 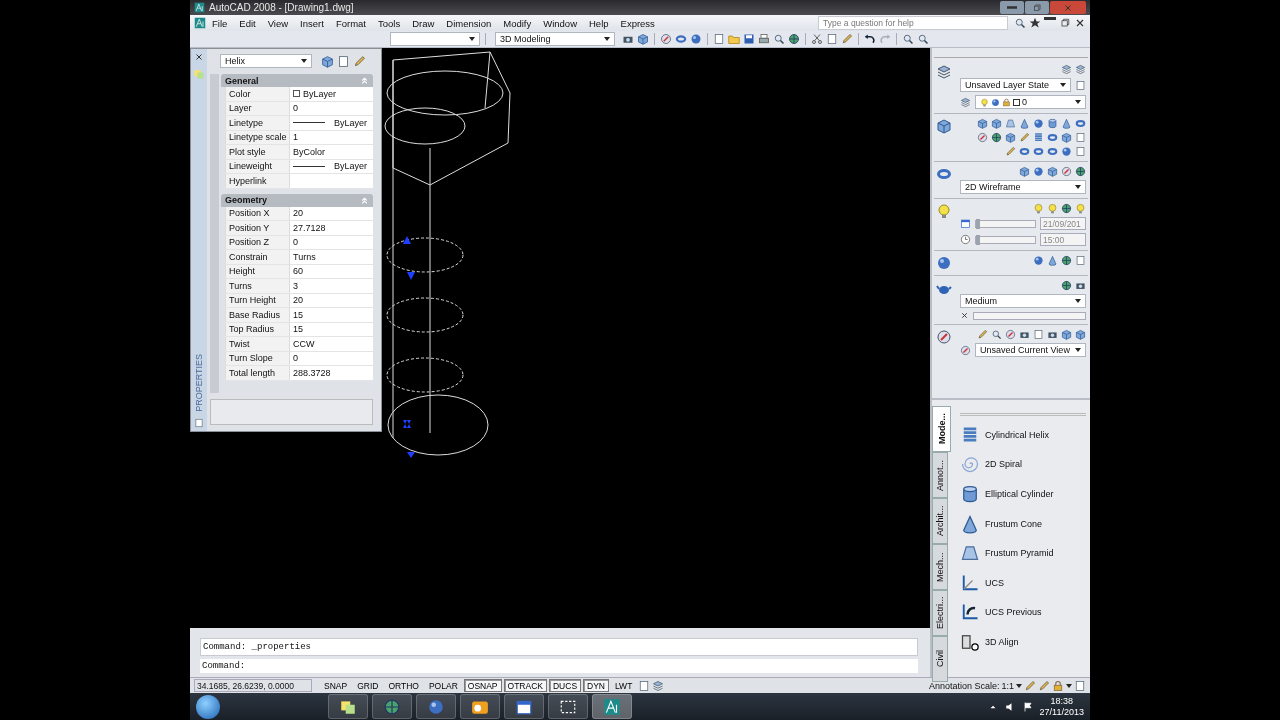 What do you see at coordinates (331, 373) in the screenshot?
I see `property-value: 288.3728` at bounding box center [331, 373].